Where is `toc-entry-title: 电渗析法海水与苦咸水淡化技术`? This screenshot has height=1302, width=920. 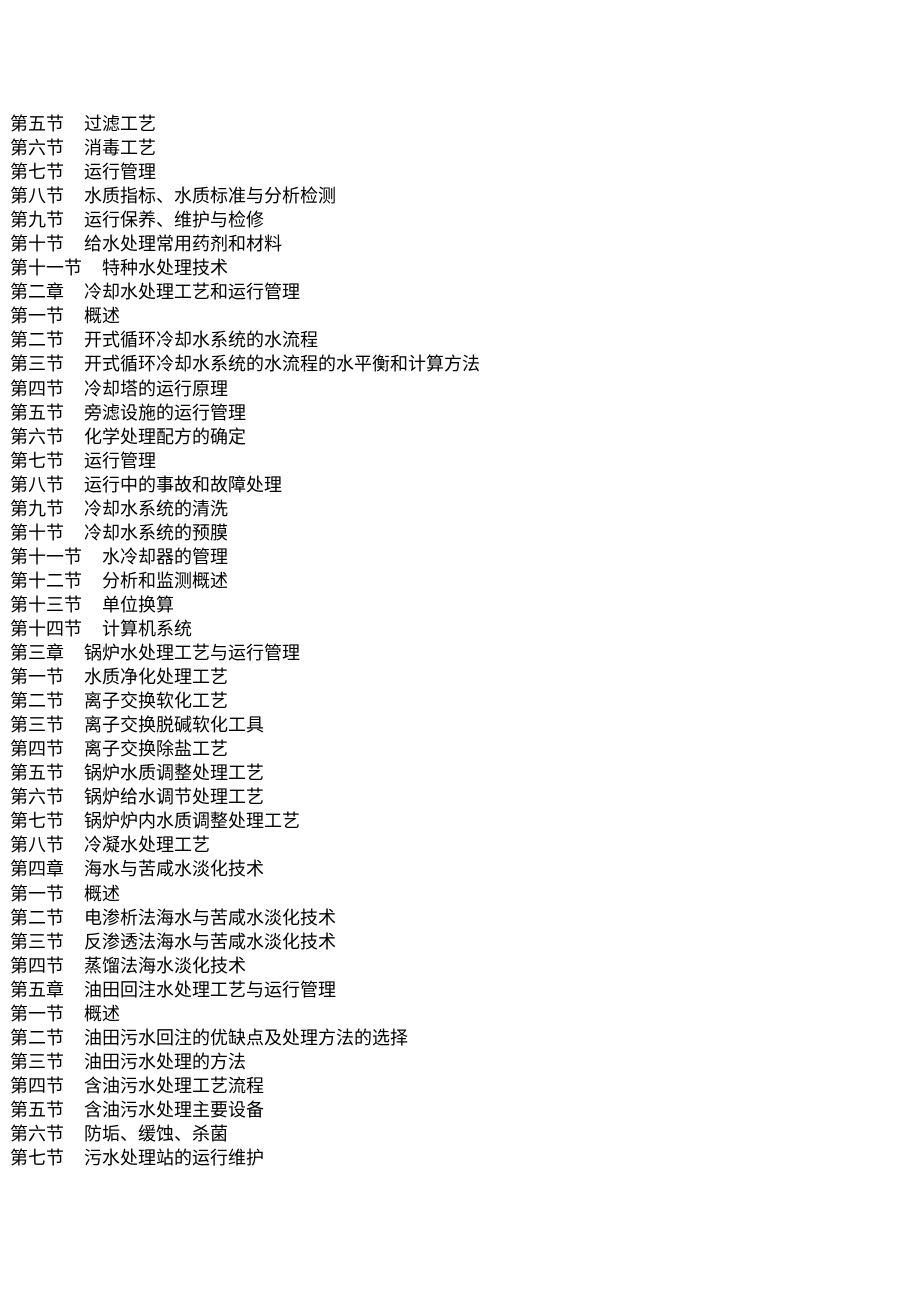 toc-entry-title: 电渗析法海水与苦咸水淡化技术 is located at coordinates (210, 918).